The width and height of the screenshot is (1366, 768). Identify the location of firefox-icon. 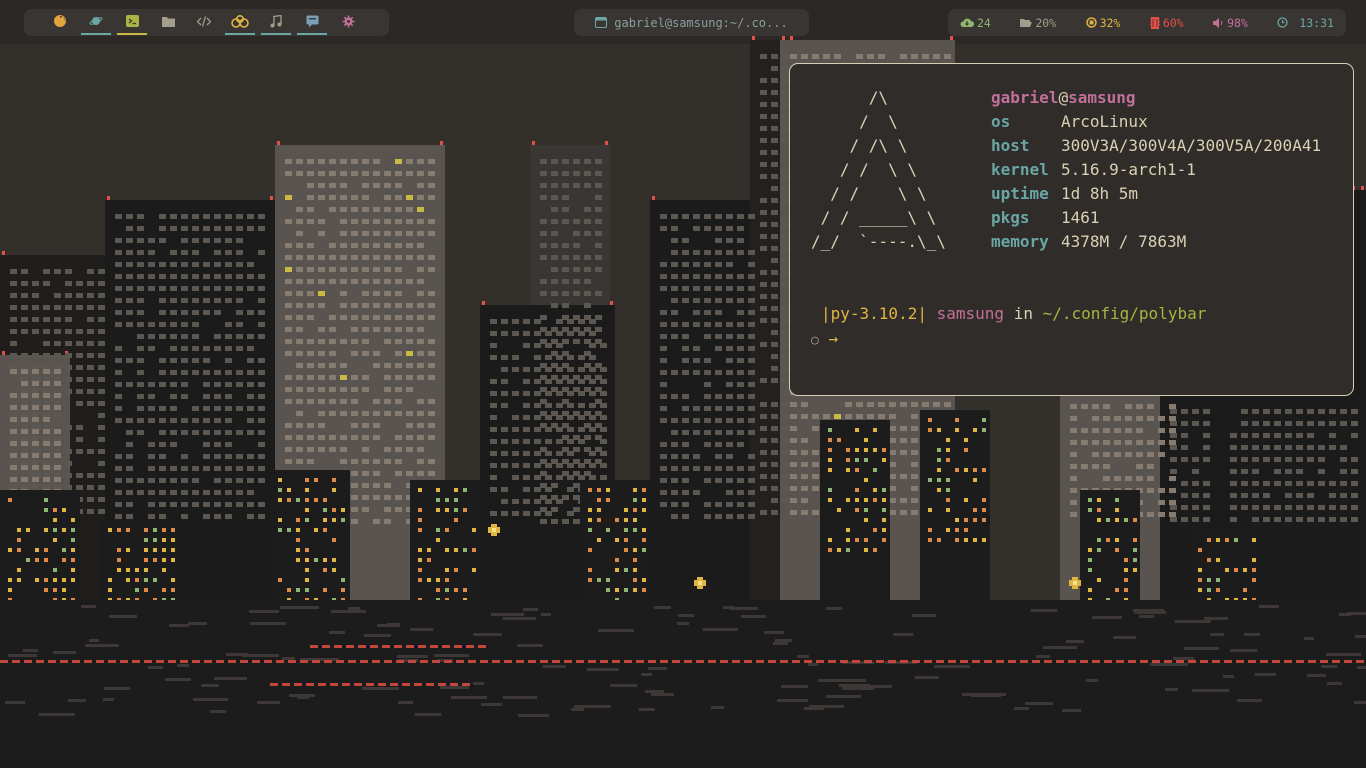
(60, 22).